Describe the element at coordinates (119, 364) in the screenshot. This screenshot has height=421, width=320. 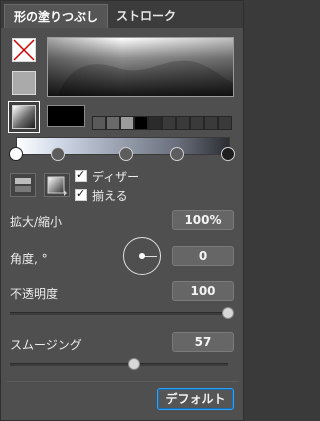
I see `smoothing-slider-track` at that location.